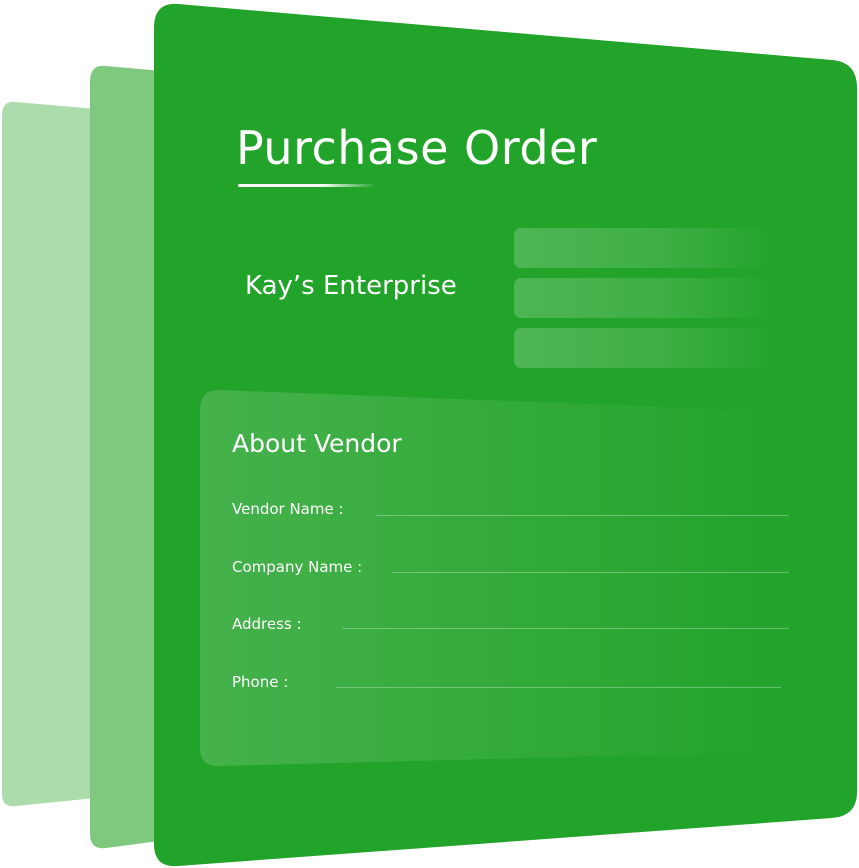  What do you see at coordinates (558, 687) in the screenshot?
I see `phone-field` at bounding box center [558, 687].